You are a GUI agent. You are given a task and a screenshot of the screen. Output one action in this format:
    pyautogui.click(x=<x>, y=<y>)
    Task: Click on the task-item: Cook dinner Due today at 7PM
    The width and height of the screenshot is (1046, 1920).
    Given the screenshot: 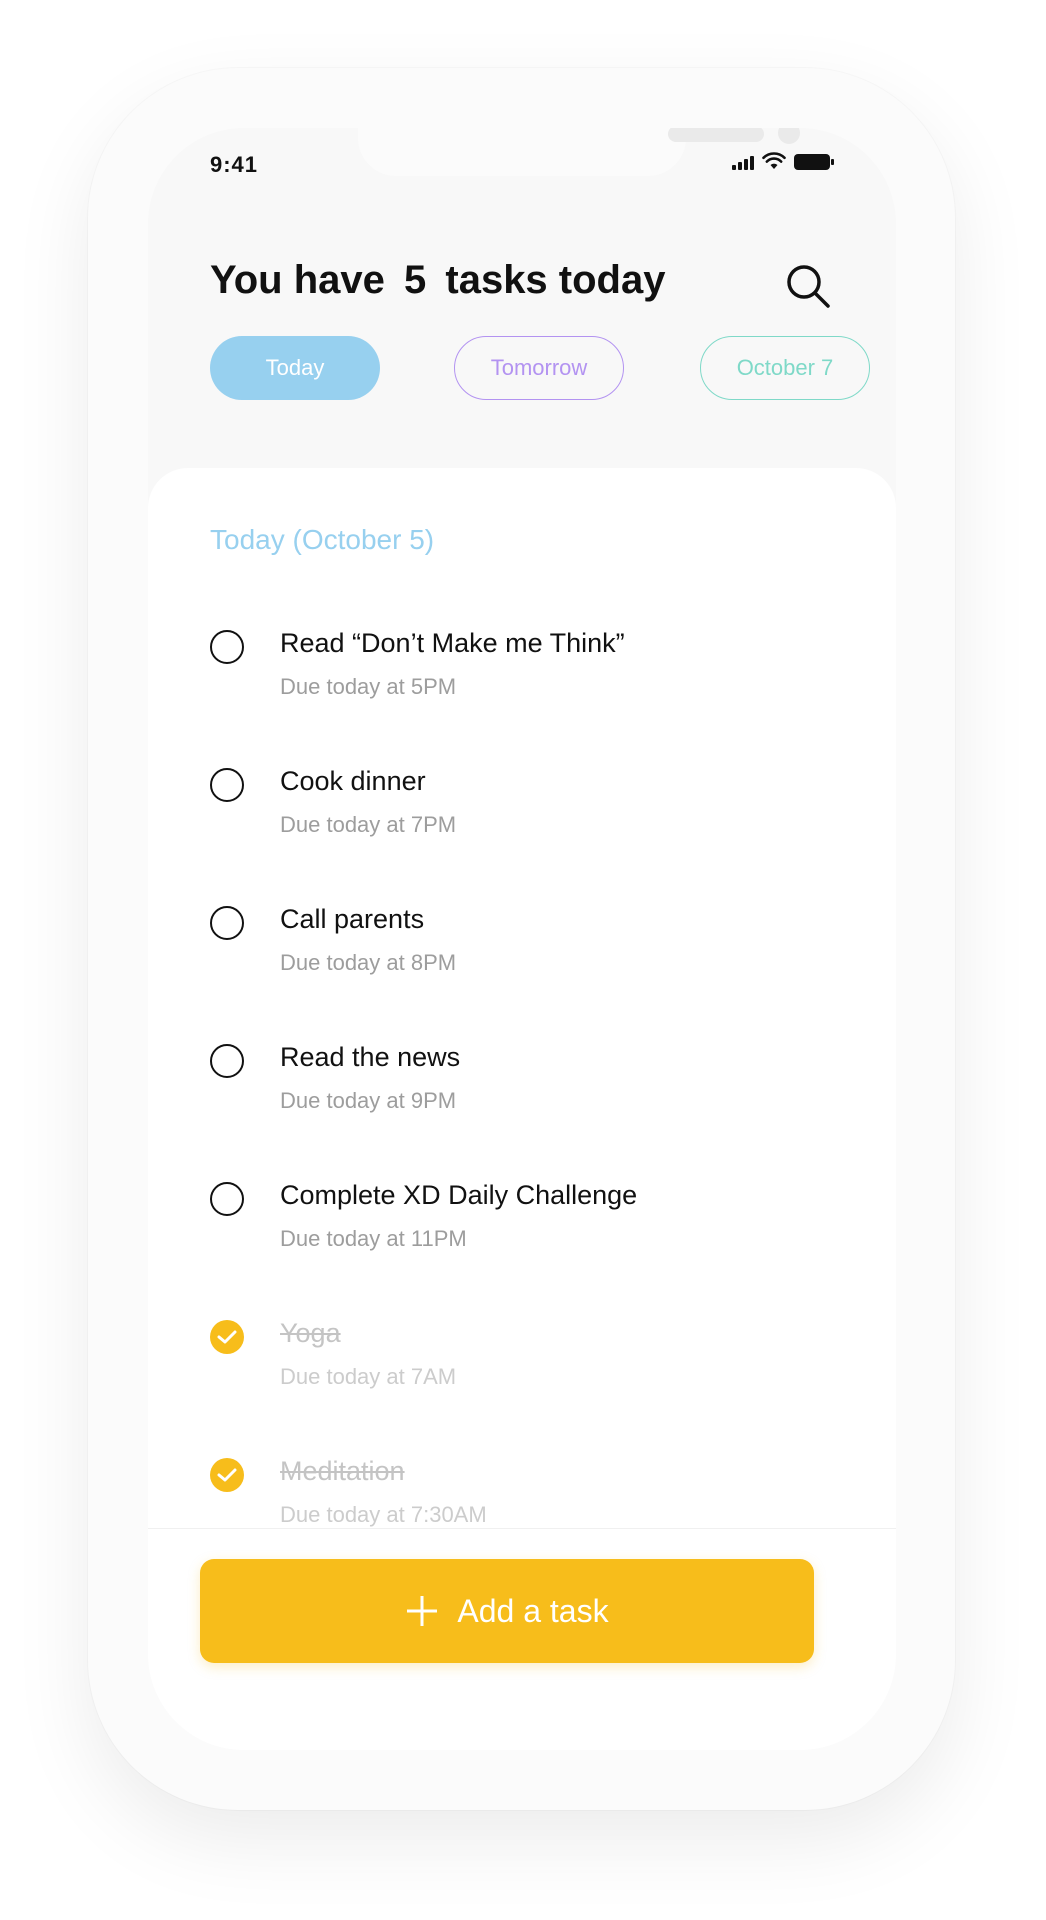 What is the action you would take?
    pyautogui.click(x=520, y=816)
    